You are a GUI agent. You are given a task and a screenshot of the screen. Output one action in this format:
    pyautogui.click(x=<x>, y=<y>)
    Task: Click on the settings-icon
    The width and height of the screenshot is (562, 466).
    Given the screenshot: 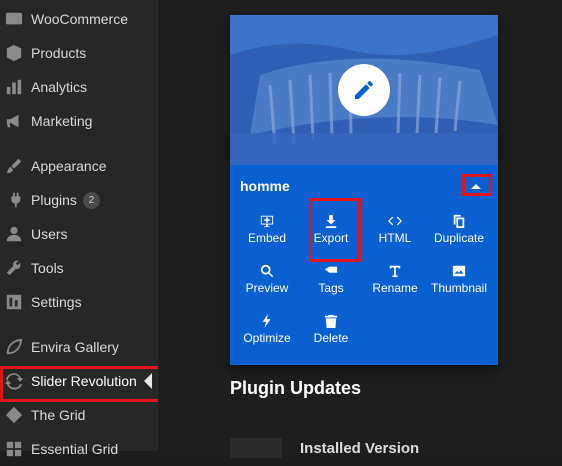 What is the action you would take?
    pyautogui.click(x=14, y=302)
    